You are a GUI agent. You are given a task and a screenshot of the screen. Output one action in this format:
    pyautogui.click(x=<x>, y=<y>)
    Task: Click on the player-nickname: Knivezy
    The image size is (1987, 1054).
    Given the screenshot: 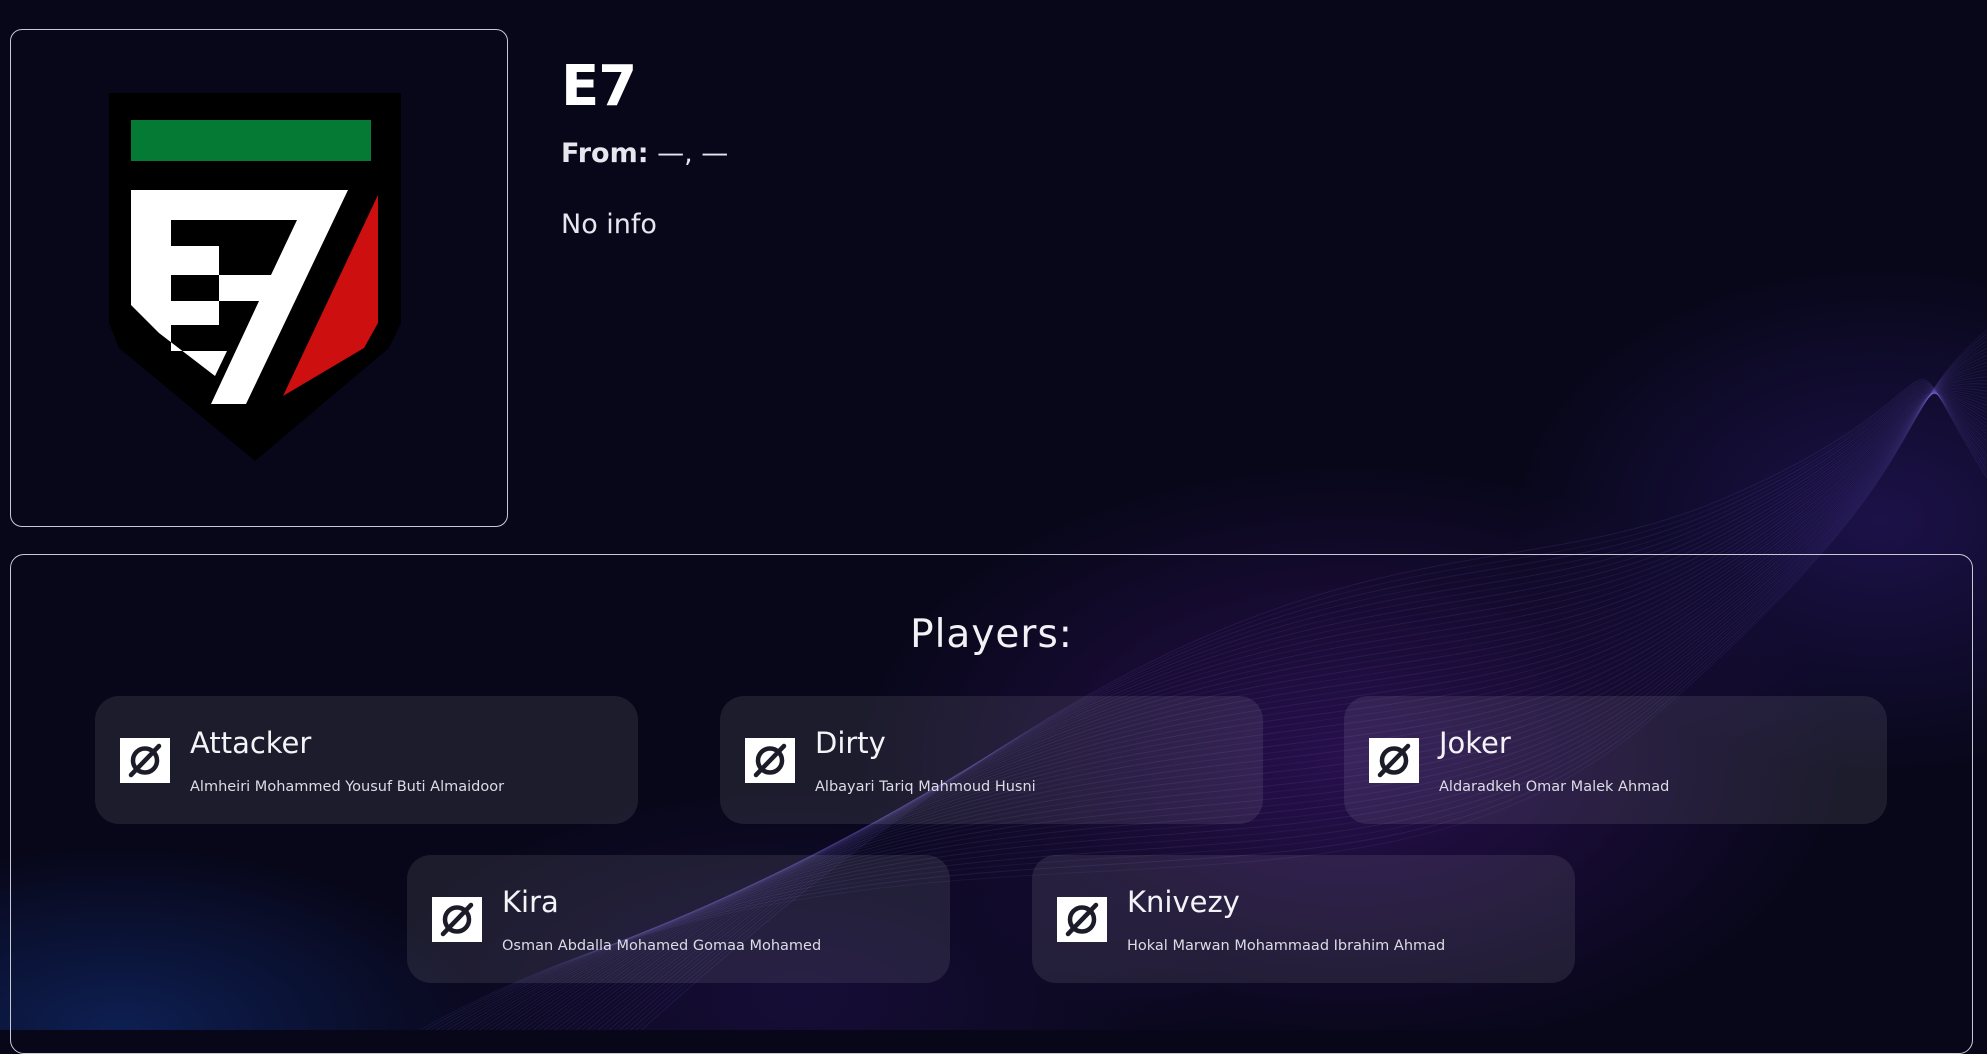 What is the action you would take?
    pyautogui.click(x=1183, y=902)
    